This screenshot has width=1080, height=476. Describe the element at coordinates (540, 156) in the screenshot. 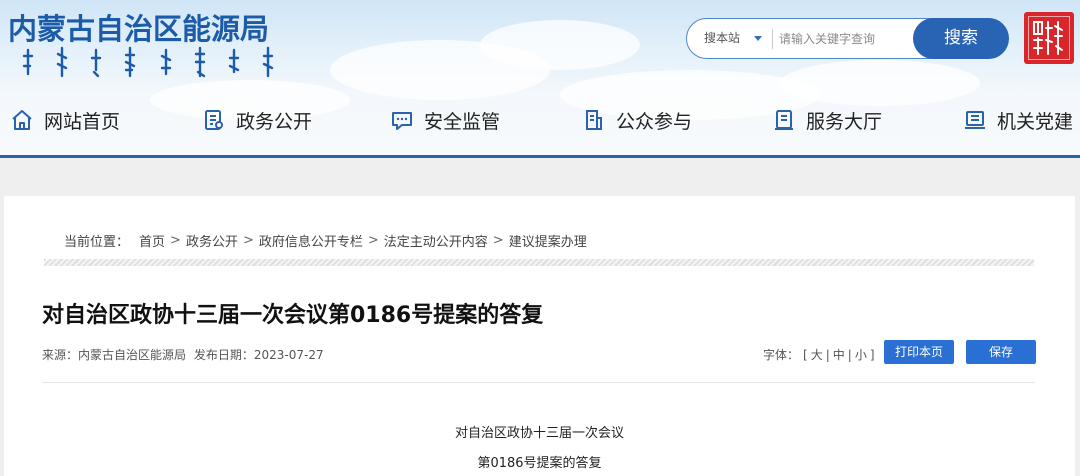

I see `nav-underline` at that location.